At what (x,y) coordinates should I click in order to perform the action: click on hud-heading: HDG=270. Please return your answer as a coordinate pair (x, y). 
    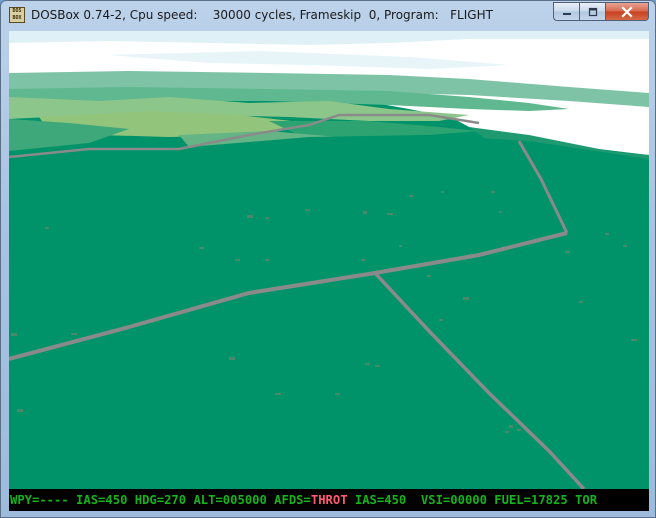
    Looking at the image, I should click on (164, 500).